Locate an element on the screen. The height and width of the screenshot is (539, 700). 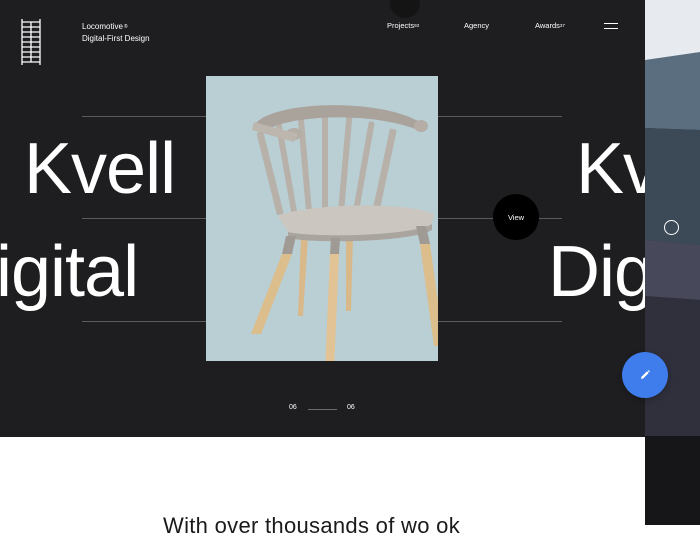
hero-word-right-2: Digi is located at coordinates (596, 272).